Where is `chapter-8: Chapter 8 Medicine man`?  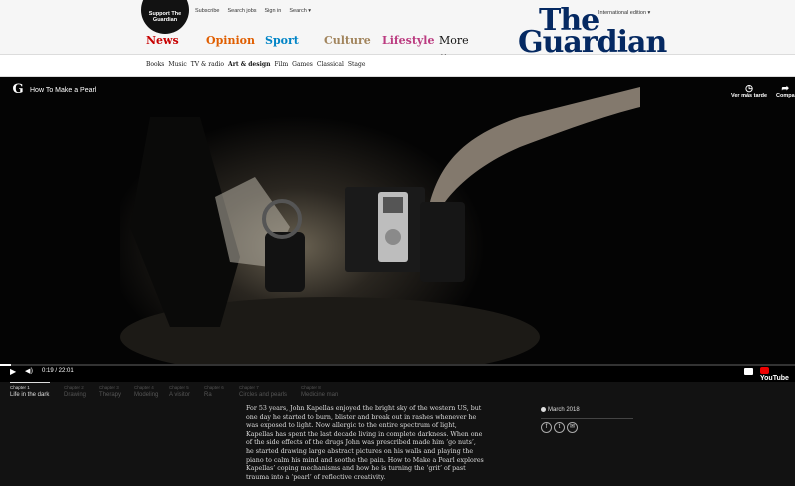 chapter-8: Chapter 8 Medicine man is located at coordinates (320, 393).